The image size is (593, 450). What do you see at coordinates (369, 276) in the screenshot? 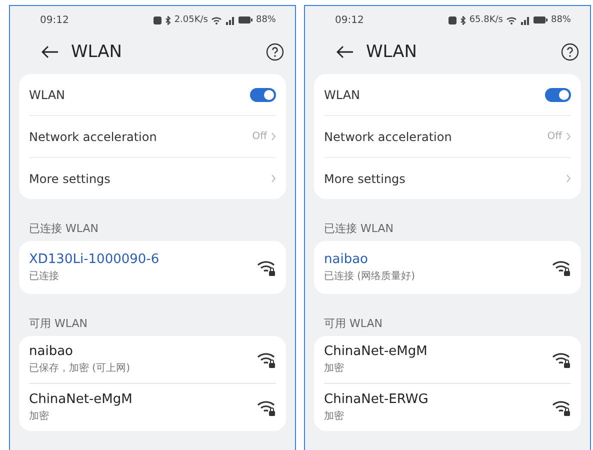
I see `network-status: 已连接 (网络质量好)` at bounding box center [369, 276].